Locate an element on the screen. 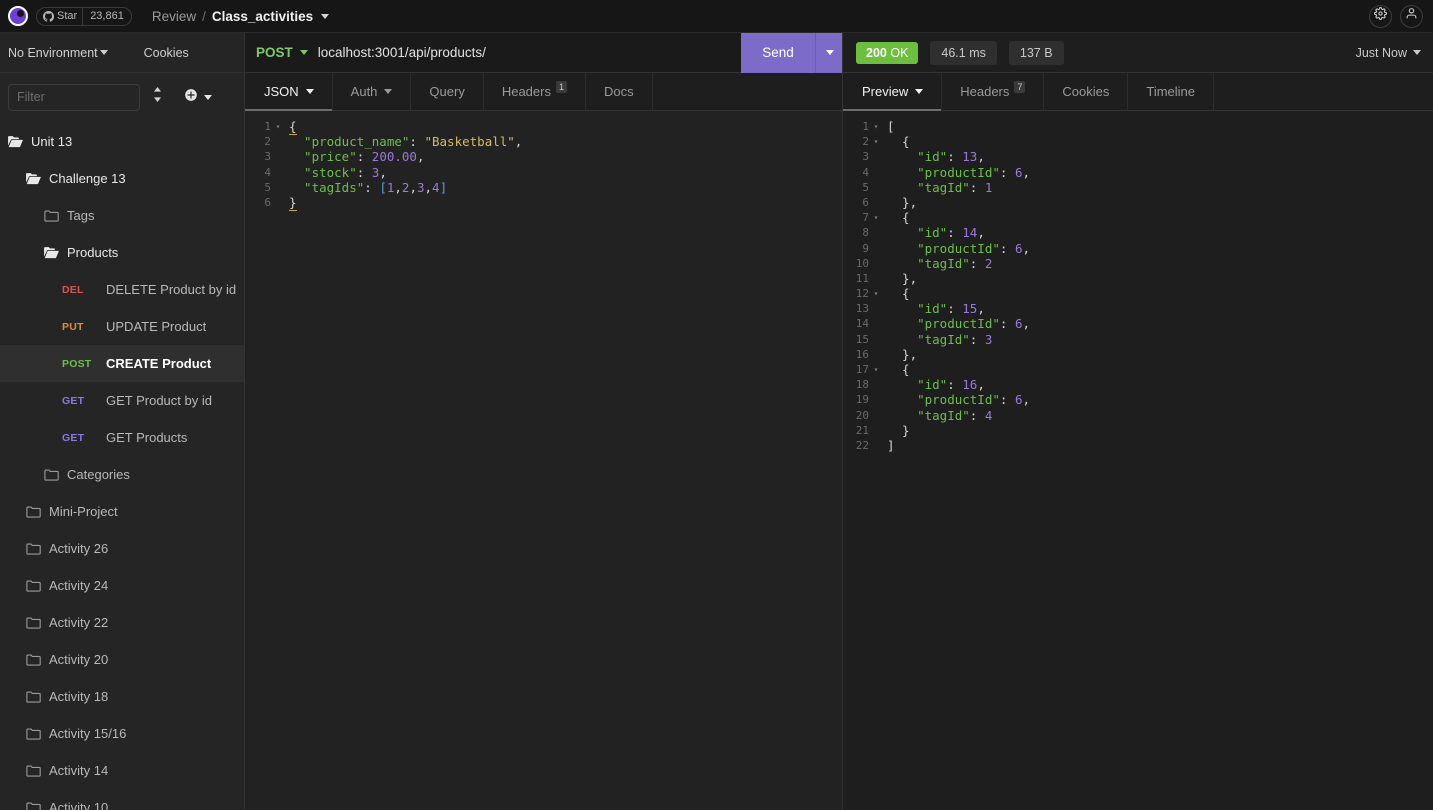  sort-icon is located at coordinates (157, 97).